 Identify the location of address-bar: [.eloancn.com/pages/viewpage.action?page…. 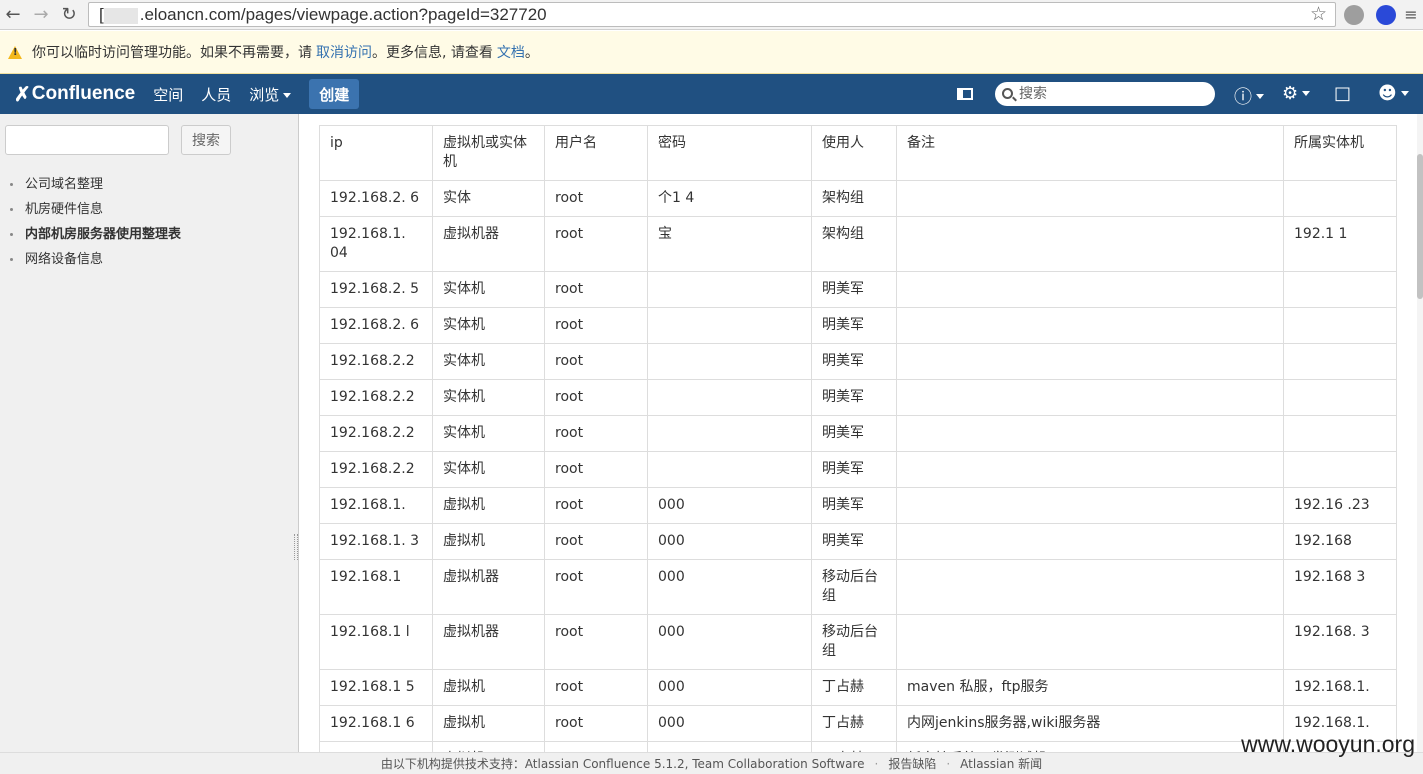
(712, 14).